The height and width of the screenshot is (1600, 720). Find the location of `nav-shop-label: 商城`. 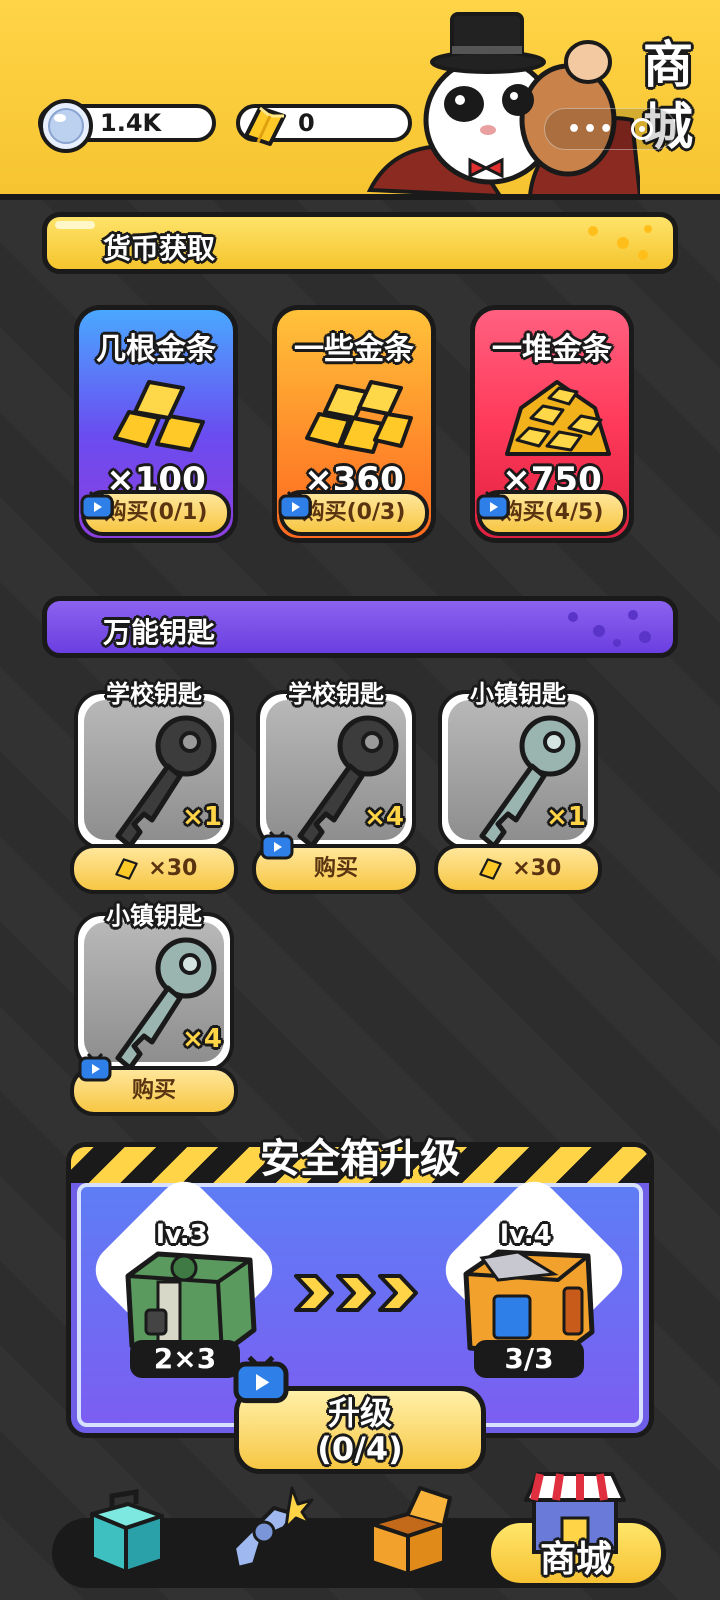

nav-shop-label: 商城 is located at coordinates (575, 1559).